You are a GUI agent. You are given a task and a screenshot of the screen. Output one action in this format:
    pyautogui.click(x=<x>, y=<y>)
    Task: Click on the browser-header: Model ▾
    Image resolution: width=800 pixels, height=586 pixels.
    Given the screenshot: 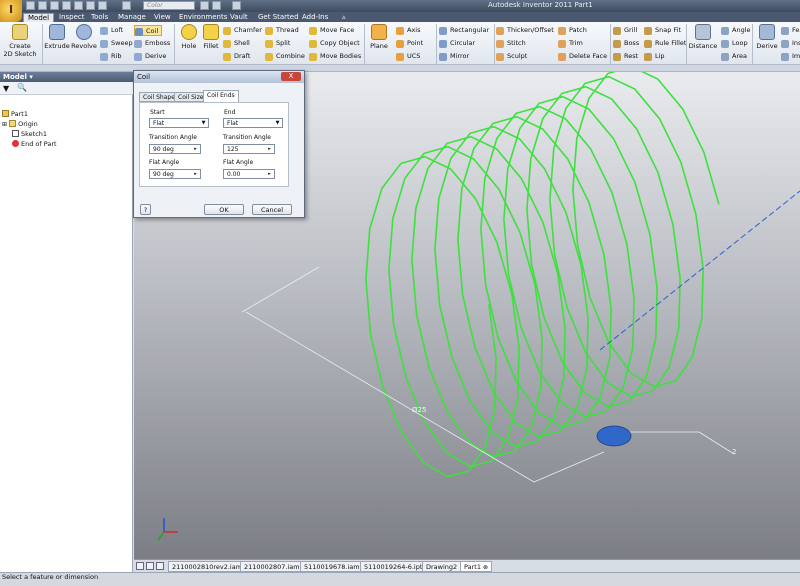 What is the action you would take?
    pyautogui.click(x=66, y=77)
    